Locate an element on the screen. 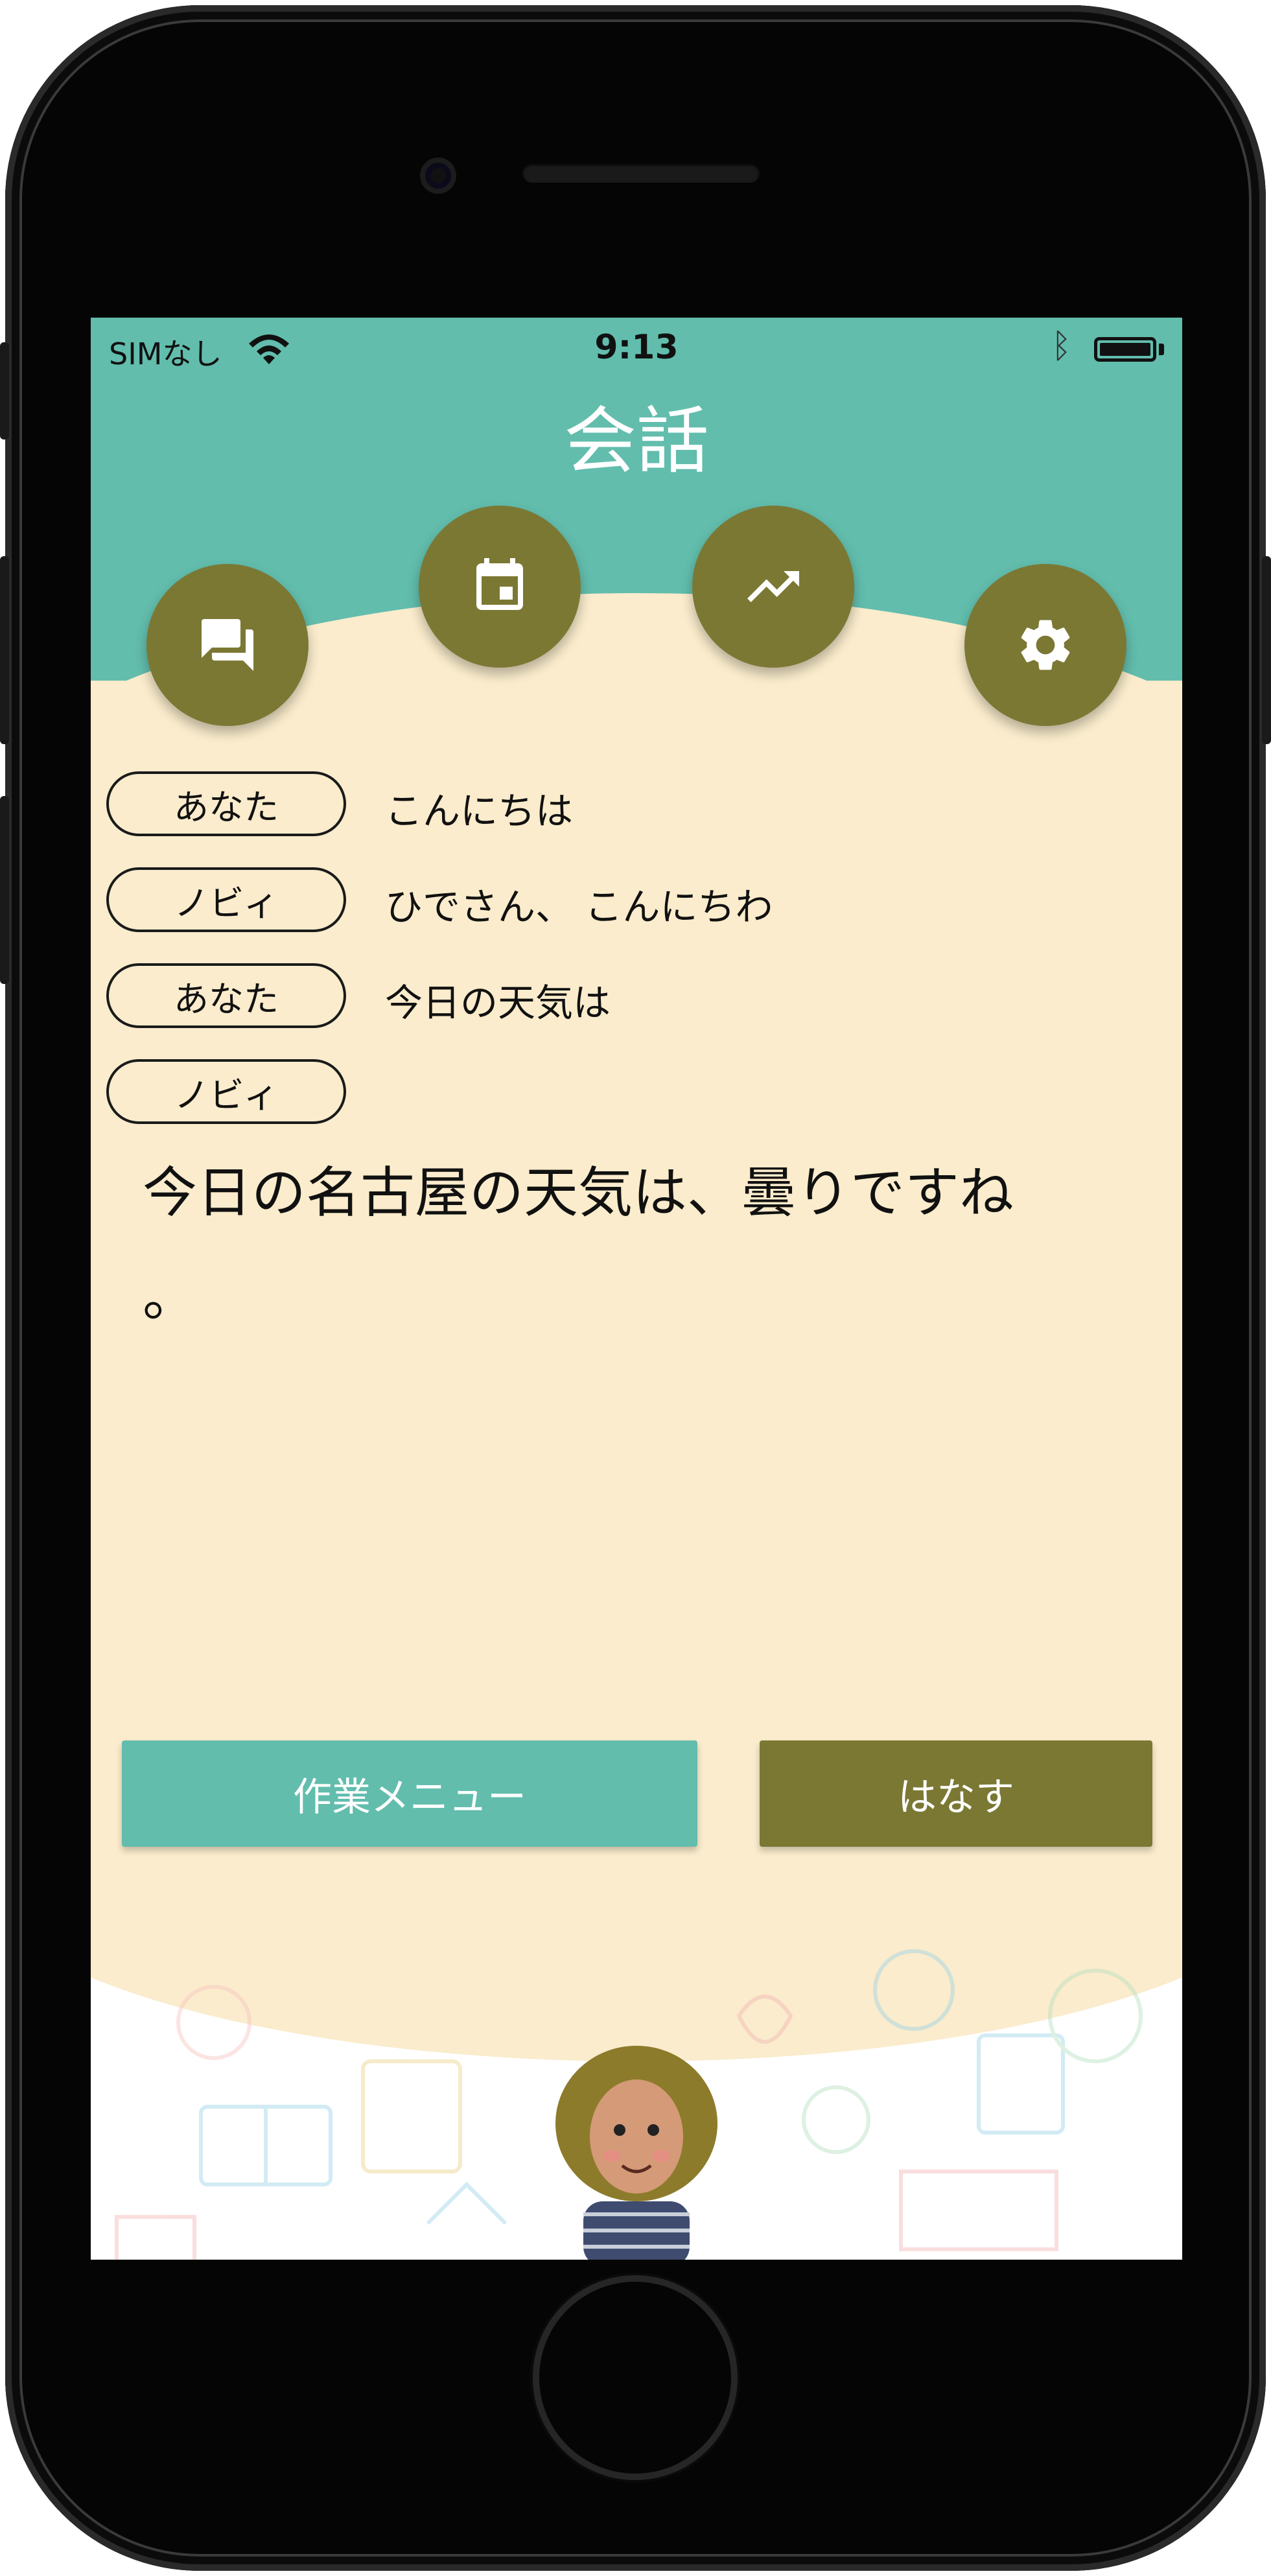  background-illustration is located at coordinates (637, 2086).